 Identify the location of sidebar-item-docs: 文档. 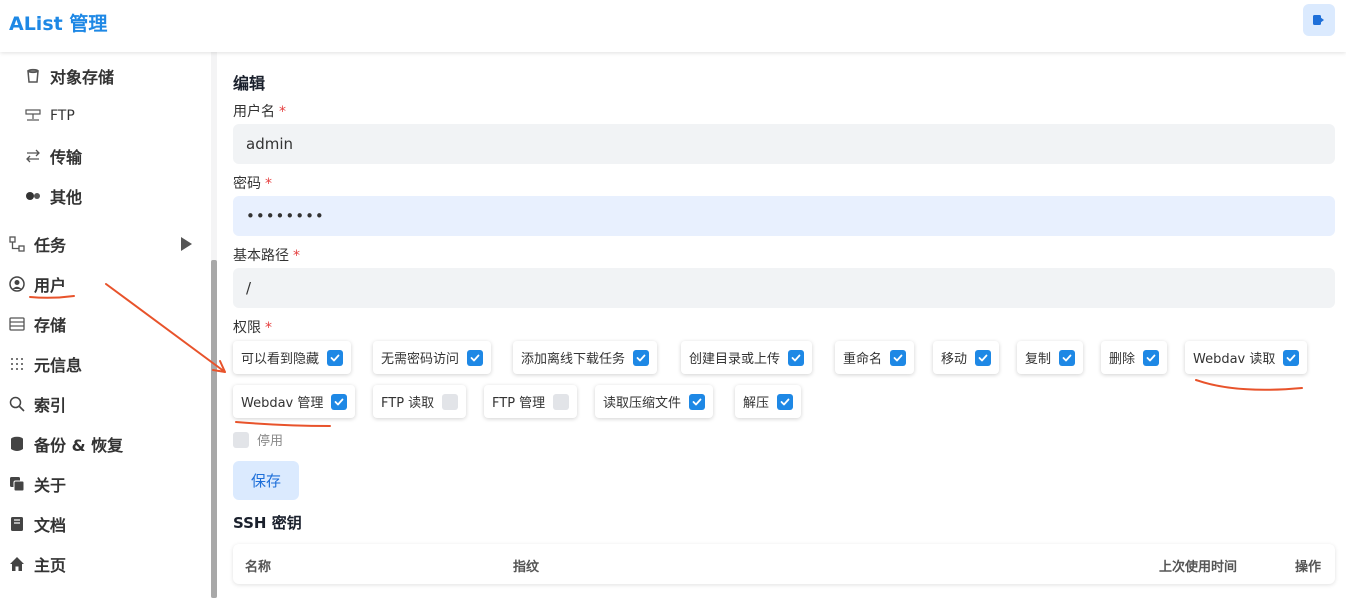
(37, 524).